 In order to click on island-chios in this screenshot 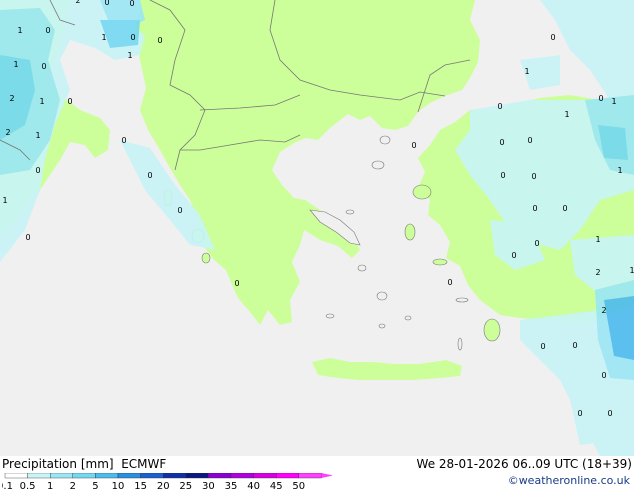, I will do `click(410, 232)`.